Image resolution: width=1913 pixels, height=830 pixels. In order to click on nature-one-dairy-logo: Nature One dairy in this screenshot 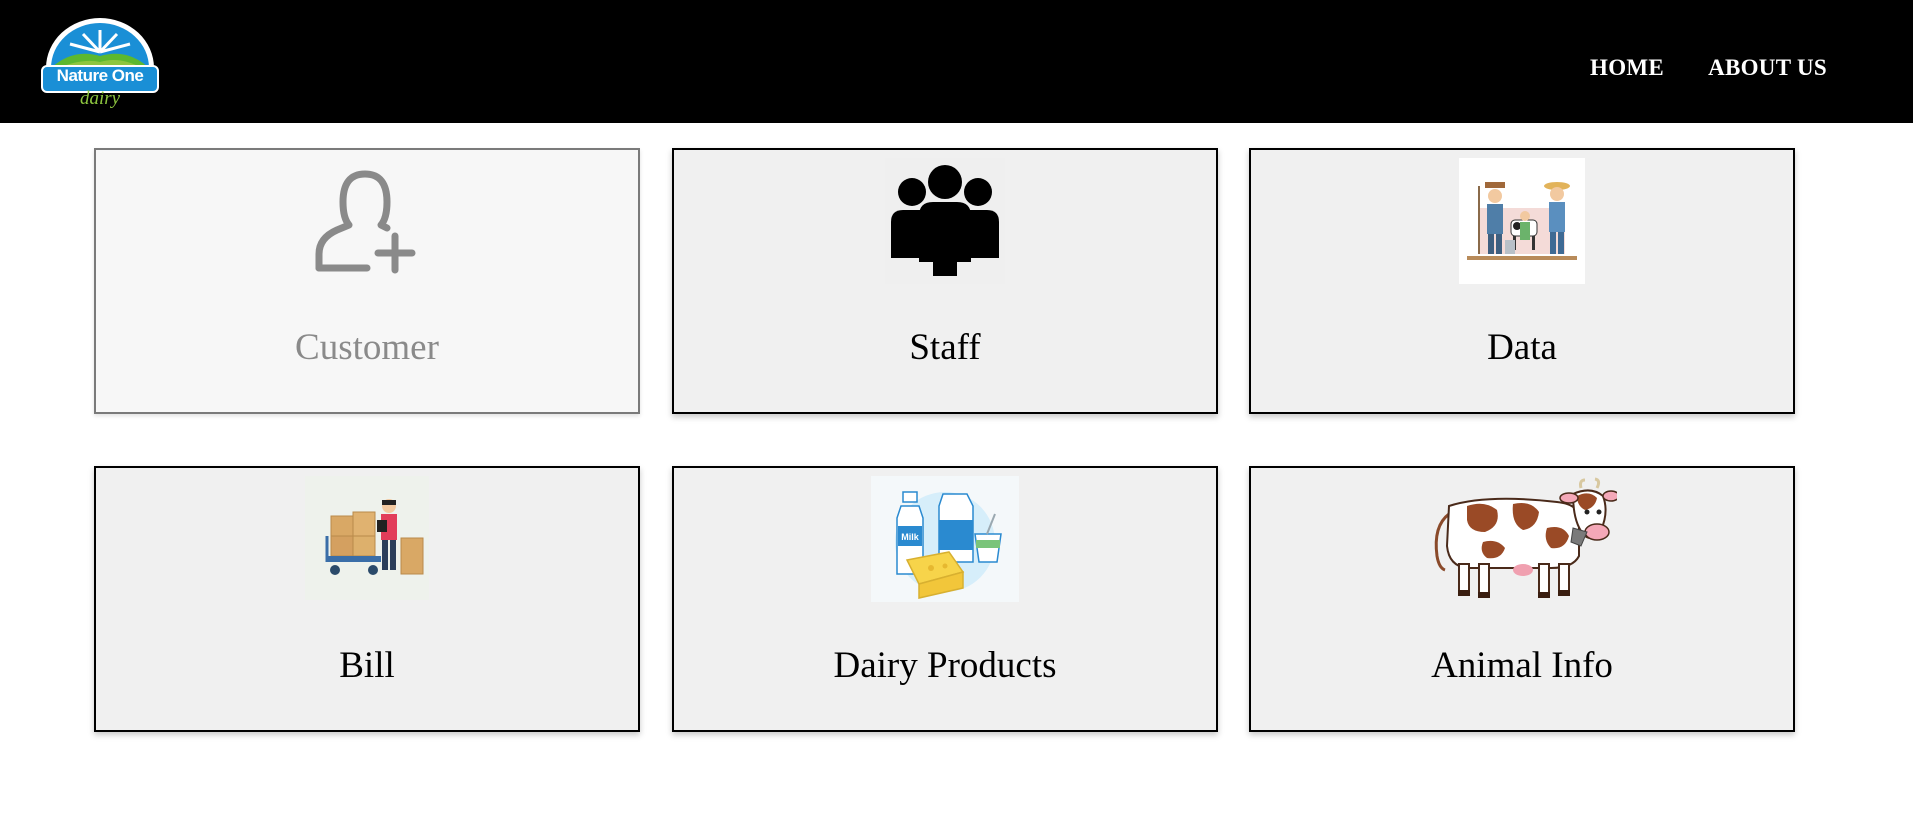, I will do `click(100, 60)`.